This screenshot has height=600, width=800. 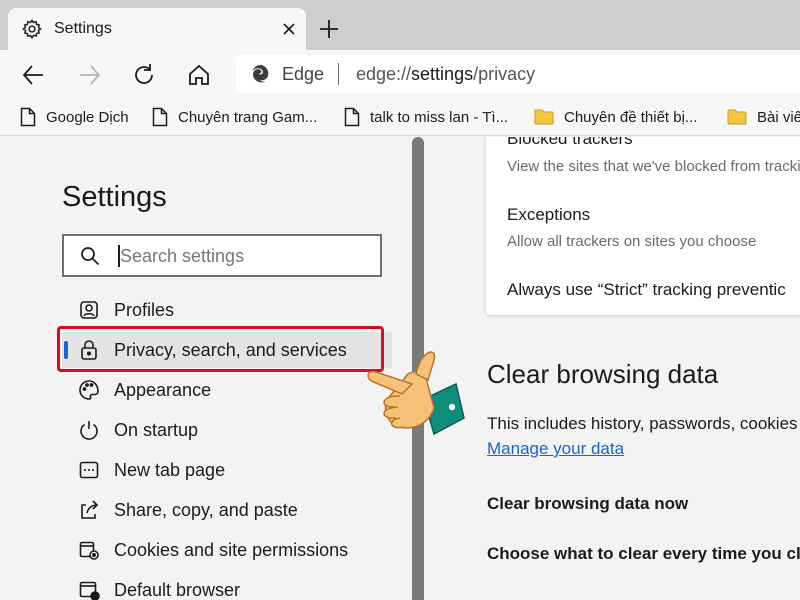 I want to click on default-browser-icon, so click(x=89, y=590).